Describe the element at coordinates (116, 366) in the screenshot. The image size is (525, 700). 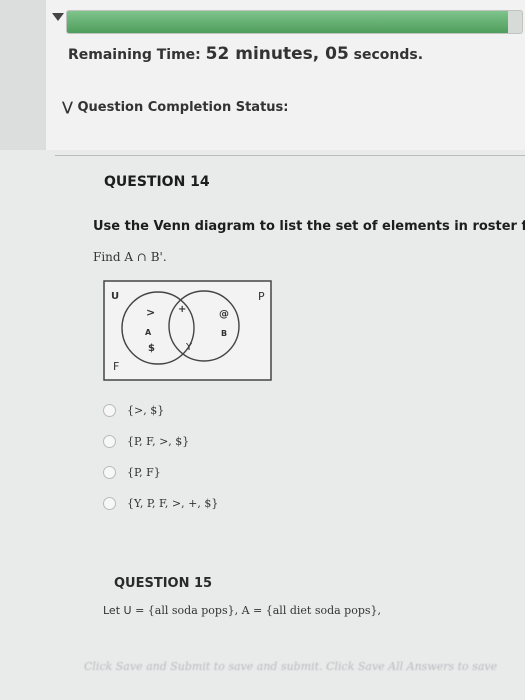
I see `element-f: F` at that location.